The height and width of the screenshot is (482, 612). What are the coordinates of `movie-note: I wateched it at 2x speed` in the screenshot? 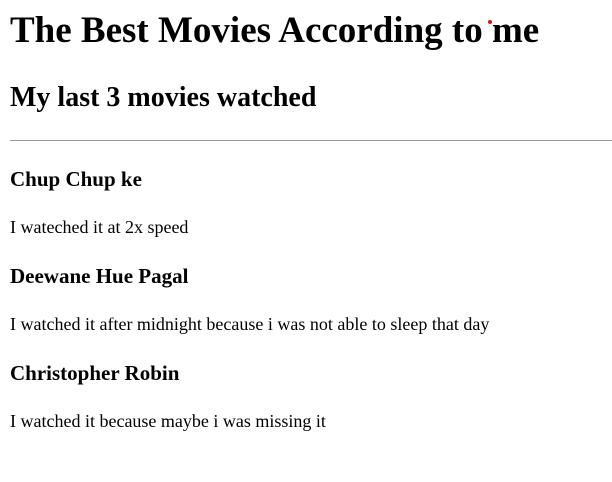 It's located at (99, 227).